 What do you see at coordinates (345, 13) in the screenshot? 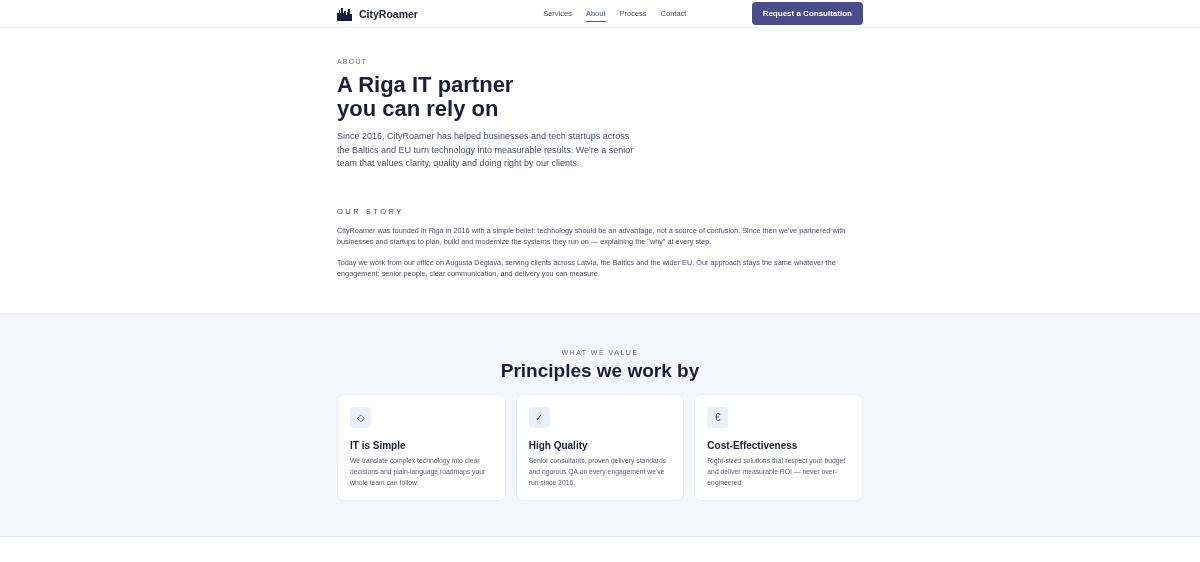
I see `skyline-logo-icon` at bounding box center [345, 13].